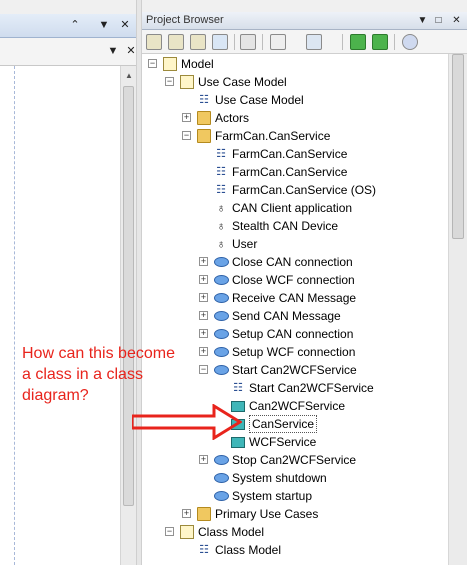  Describe the element at coordinates (185, 20) in the screenshot. I see `project-browser-title: Project Browser` at that location.